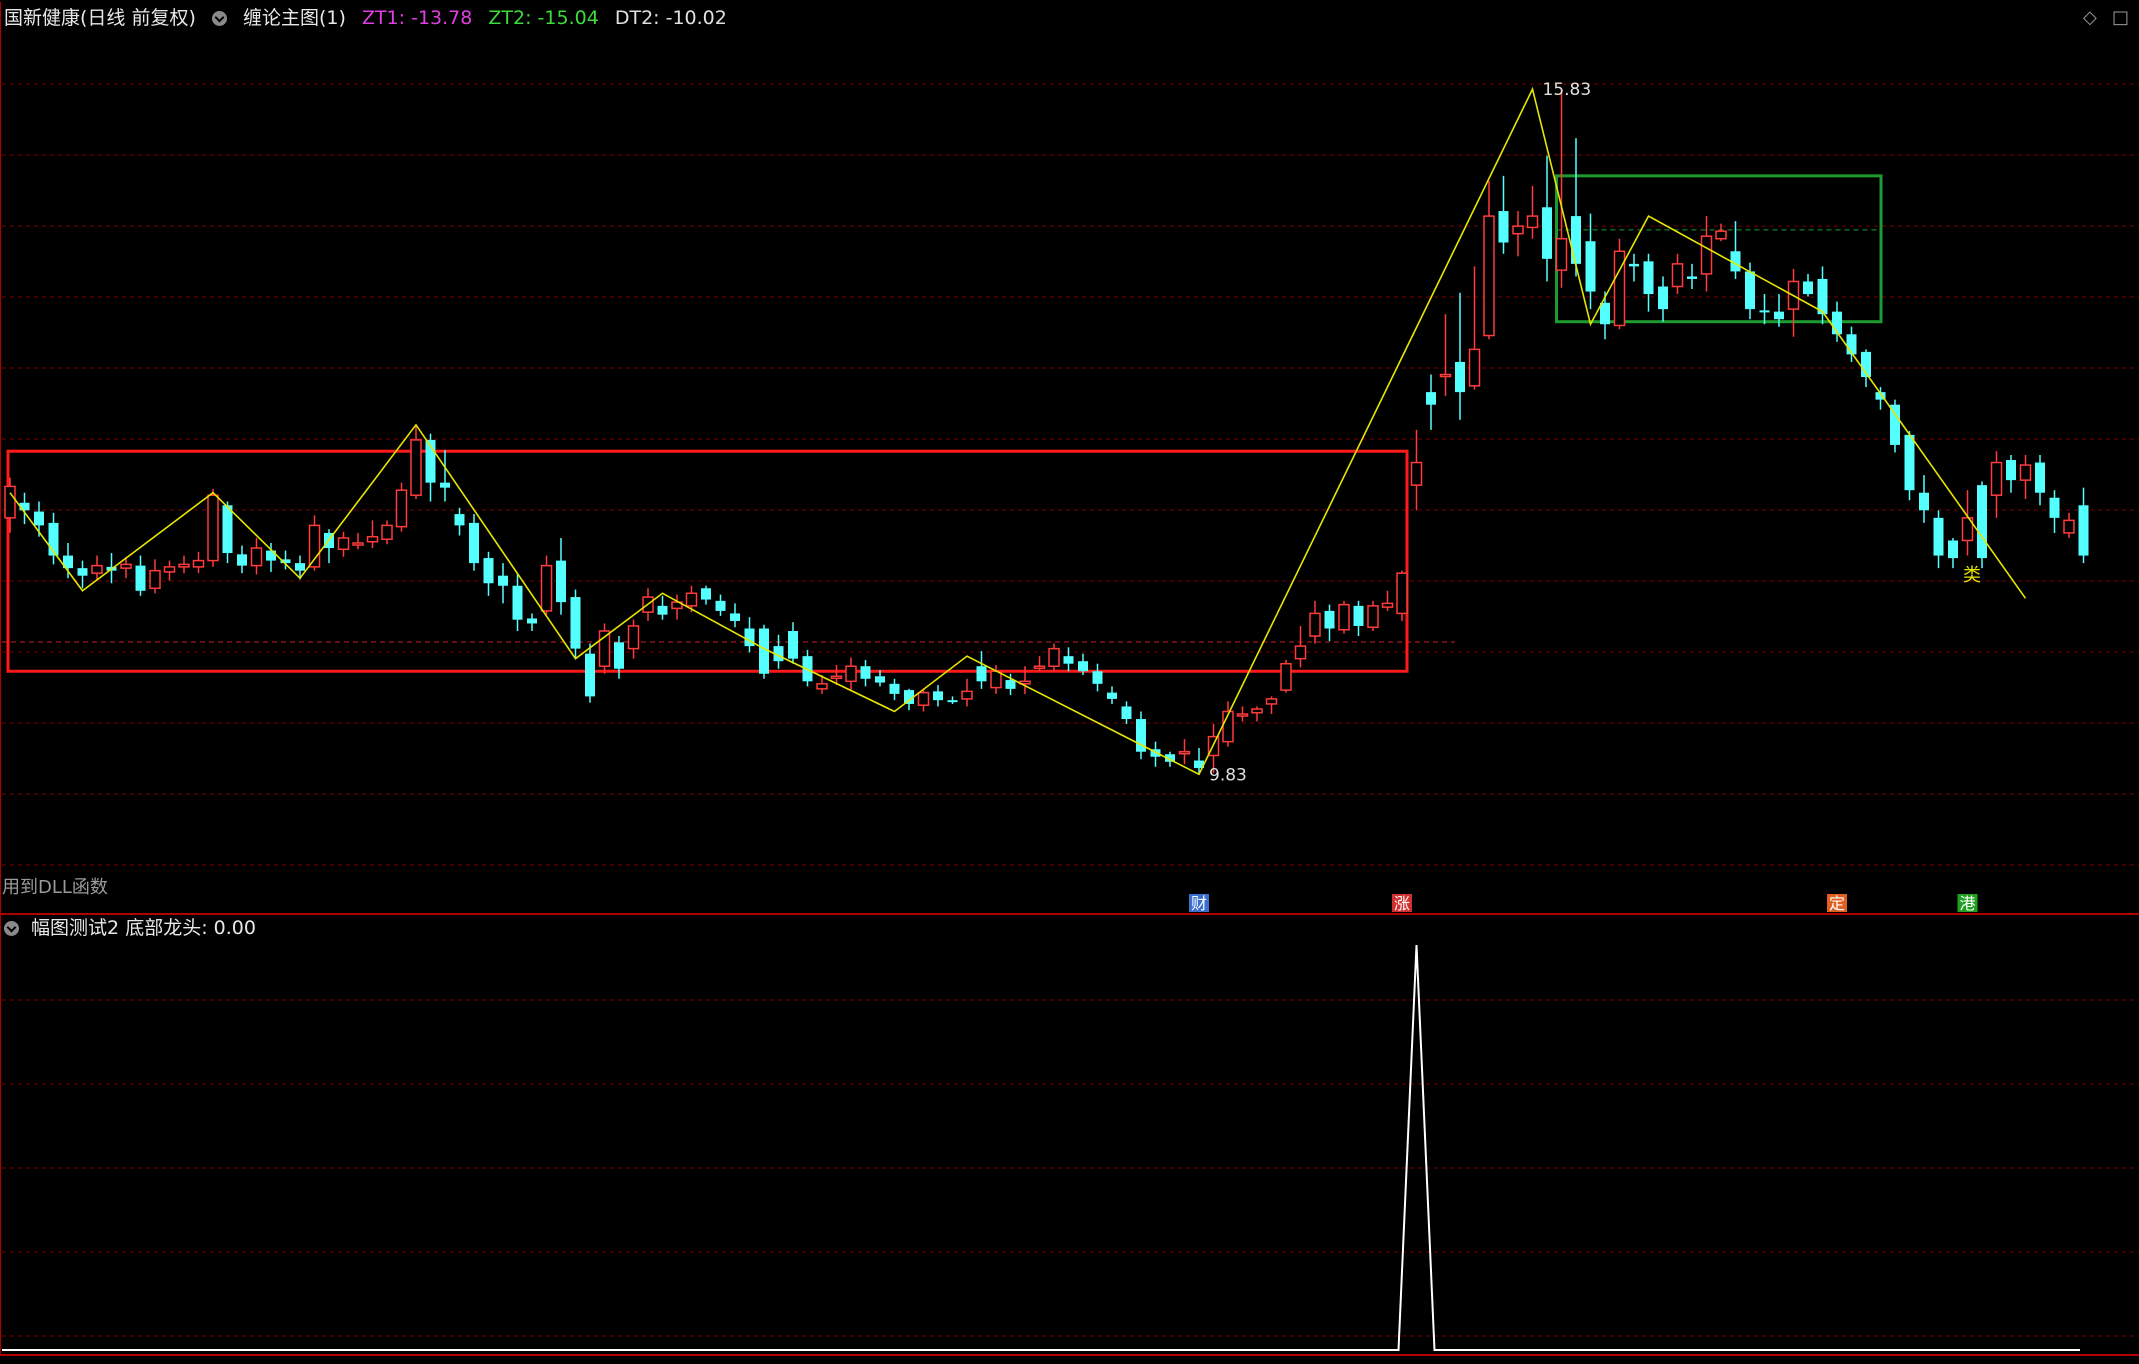 Image resolution: width=2139 pixels, height=1364 pixels. I want to click on maximize-icon: □, so click(2120, 17).